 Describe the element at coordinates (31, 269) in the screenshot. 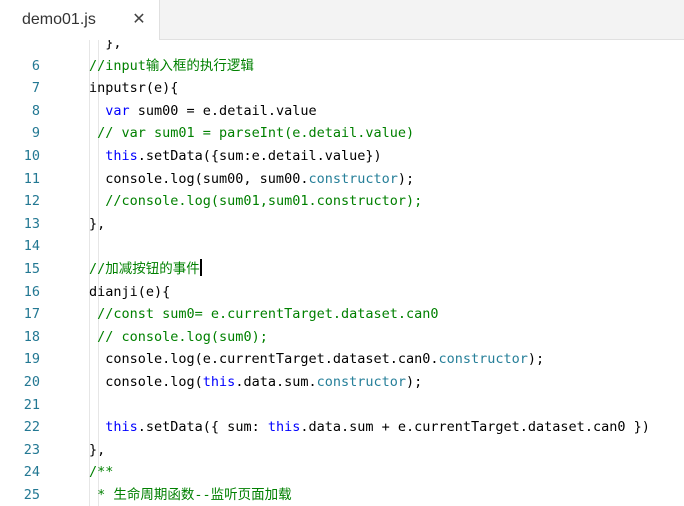

I see `line-number: 15` at that location.